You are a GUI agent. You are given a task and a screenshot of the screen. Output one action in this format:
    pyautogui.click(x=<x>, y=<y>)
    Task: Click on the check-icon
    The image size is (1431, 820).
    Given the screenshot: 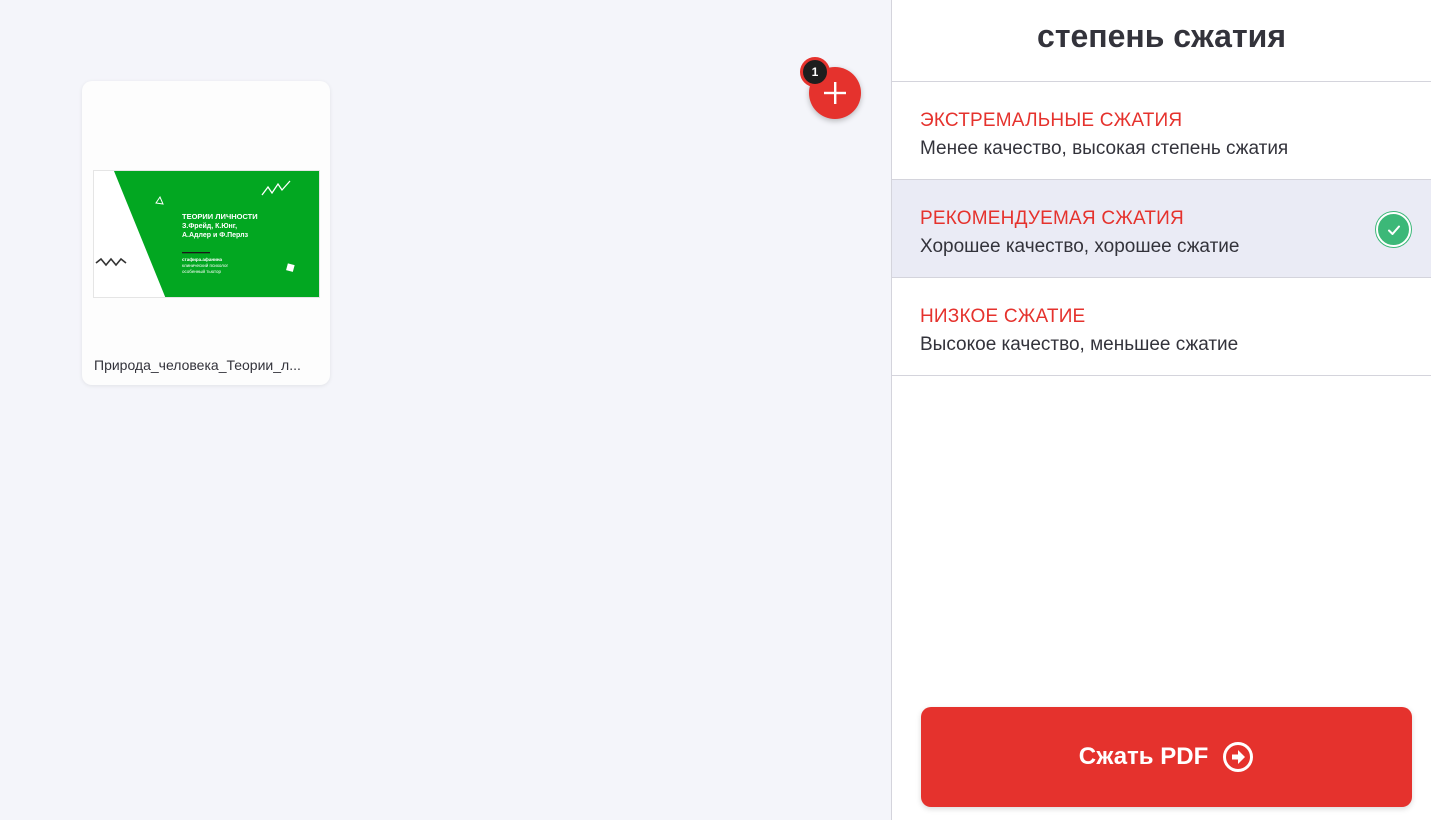 What is the action you would take?
    pyautogui.click(x=1393, y=229)
    